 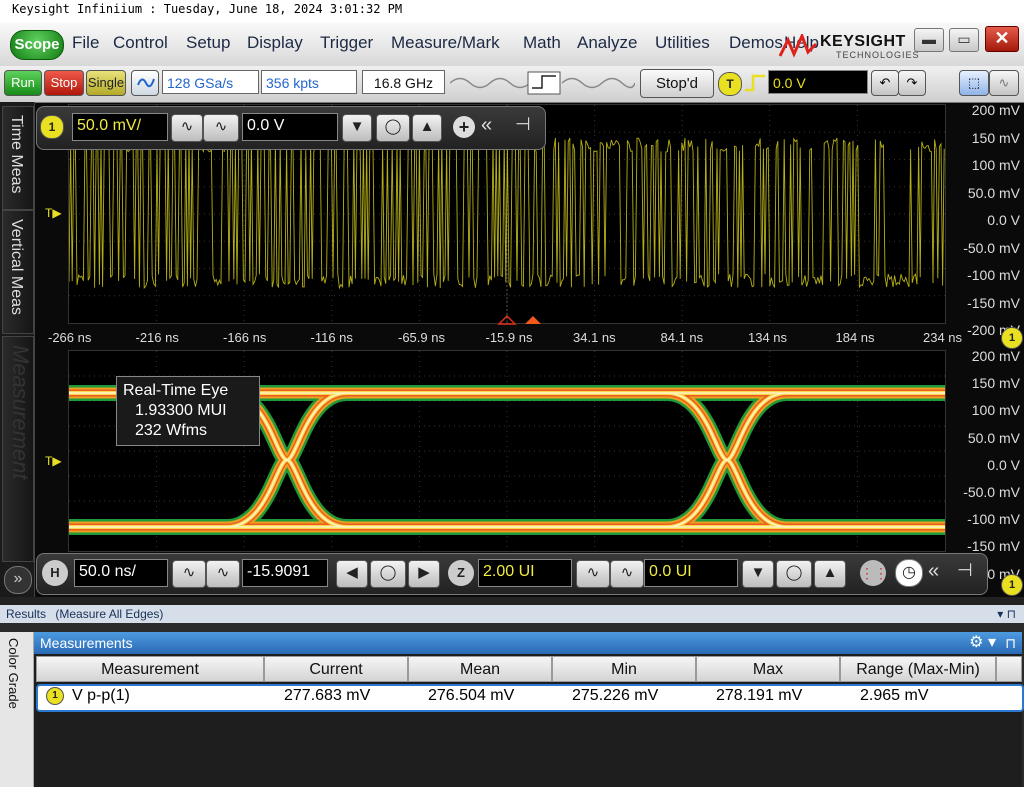 I want to click on acquisition-status: Stop'd, so click(x=677, y=83).